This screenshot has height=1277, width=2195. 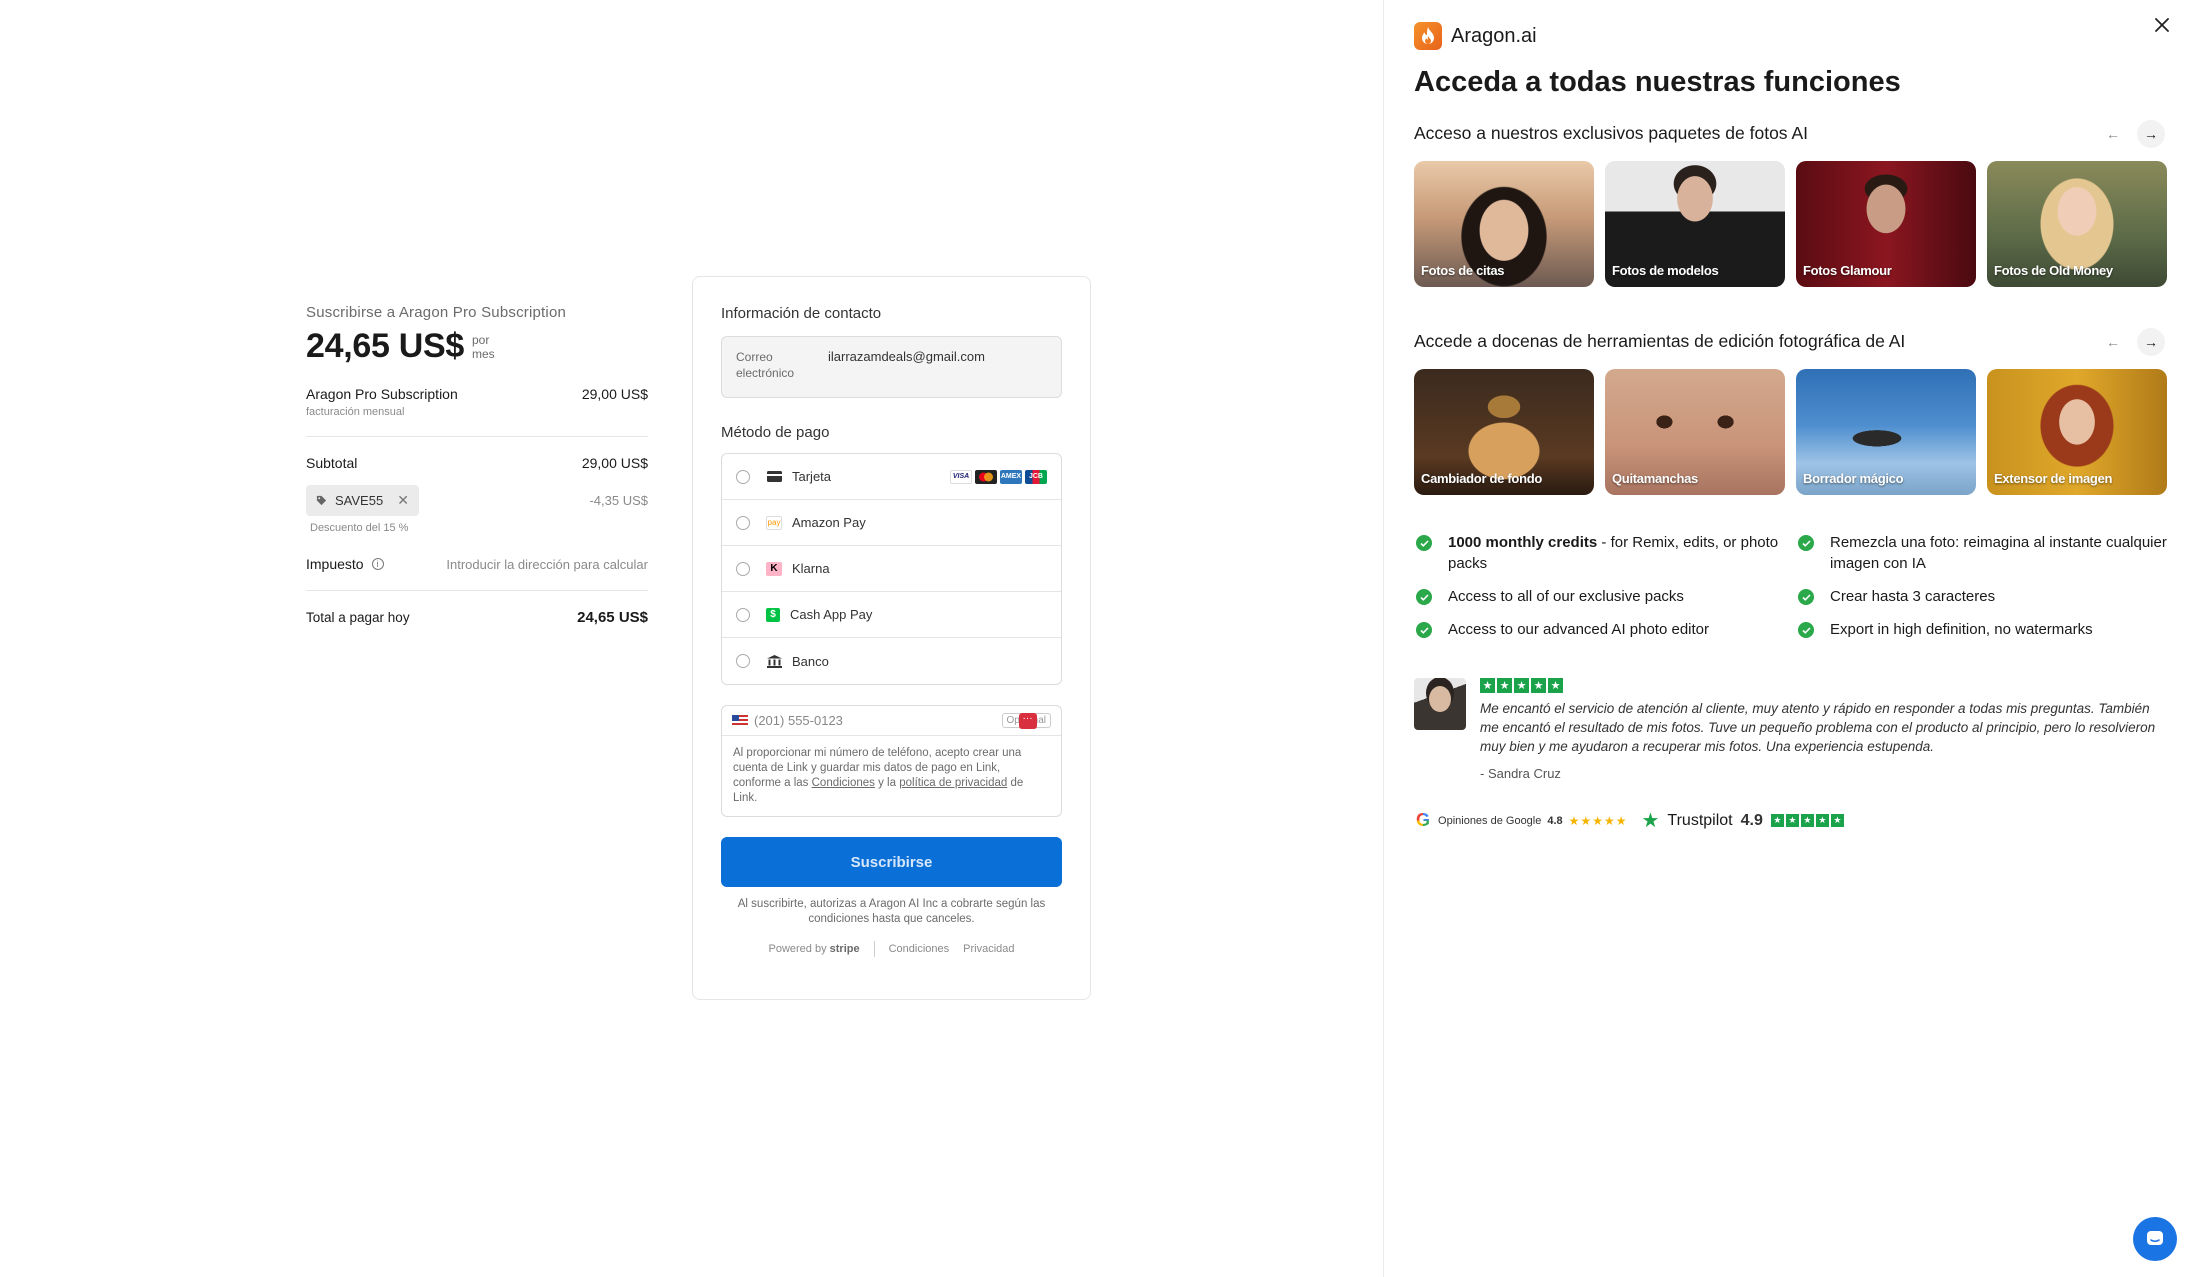 What do you see at coordinates (919, 949) in the screenshot?
I see `footer-terms-link: Condiciones` at bounding box center [919, 949].